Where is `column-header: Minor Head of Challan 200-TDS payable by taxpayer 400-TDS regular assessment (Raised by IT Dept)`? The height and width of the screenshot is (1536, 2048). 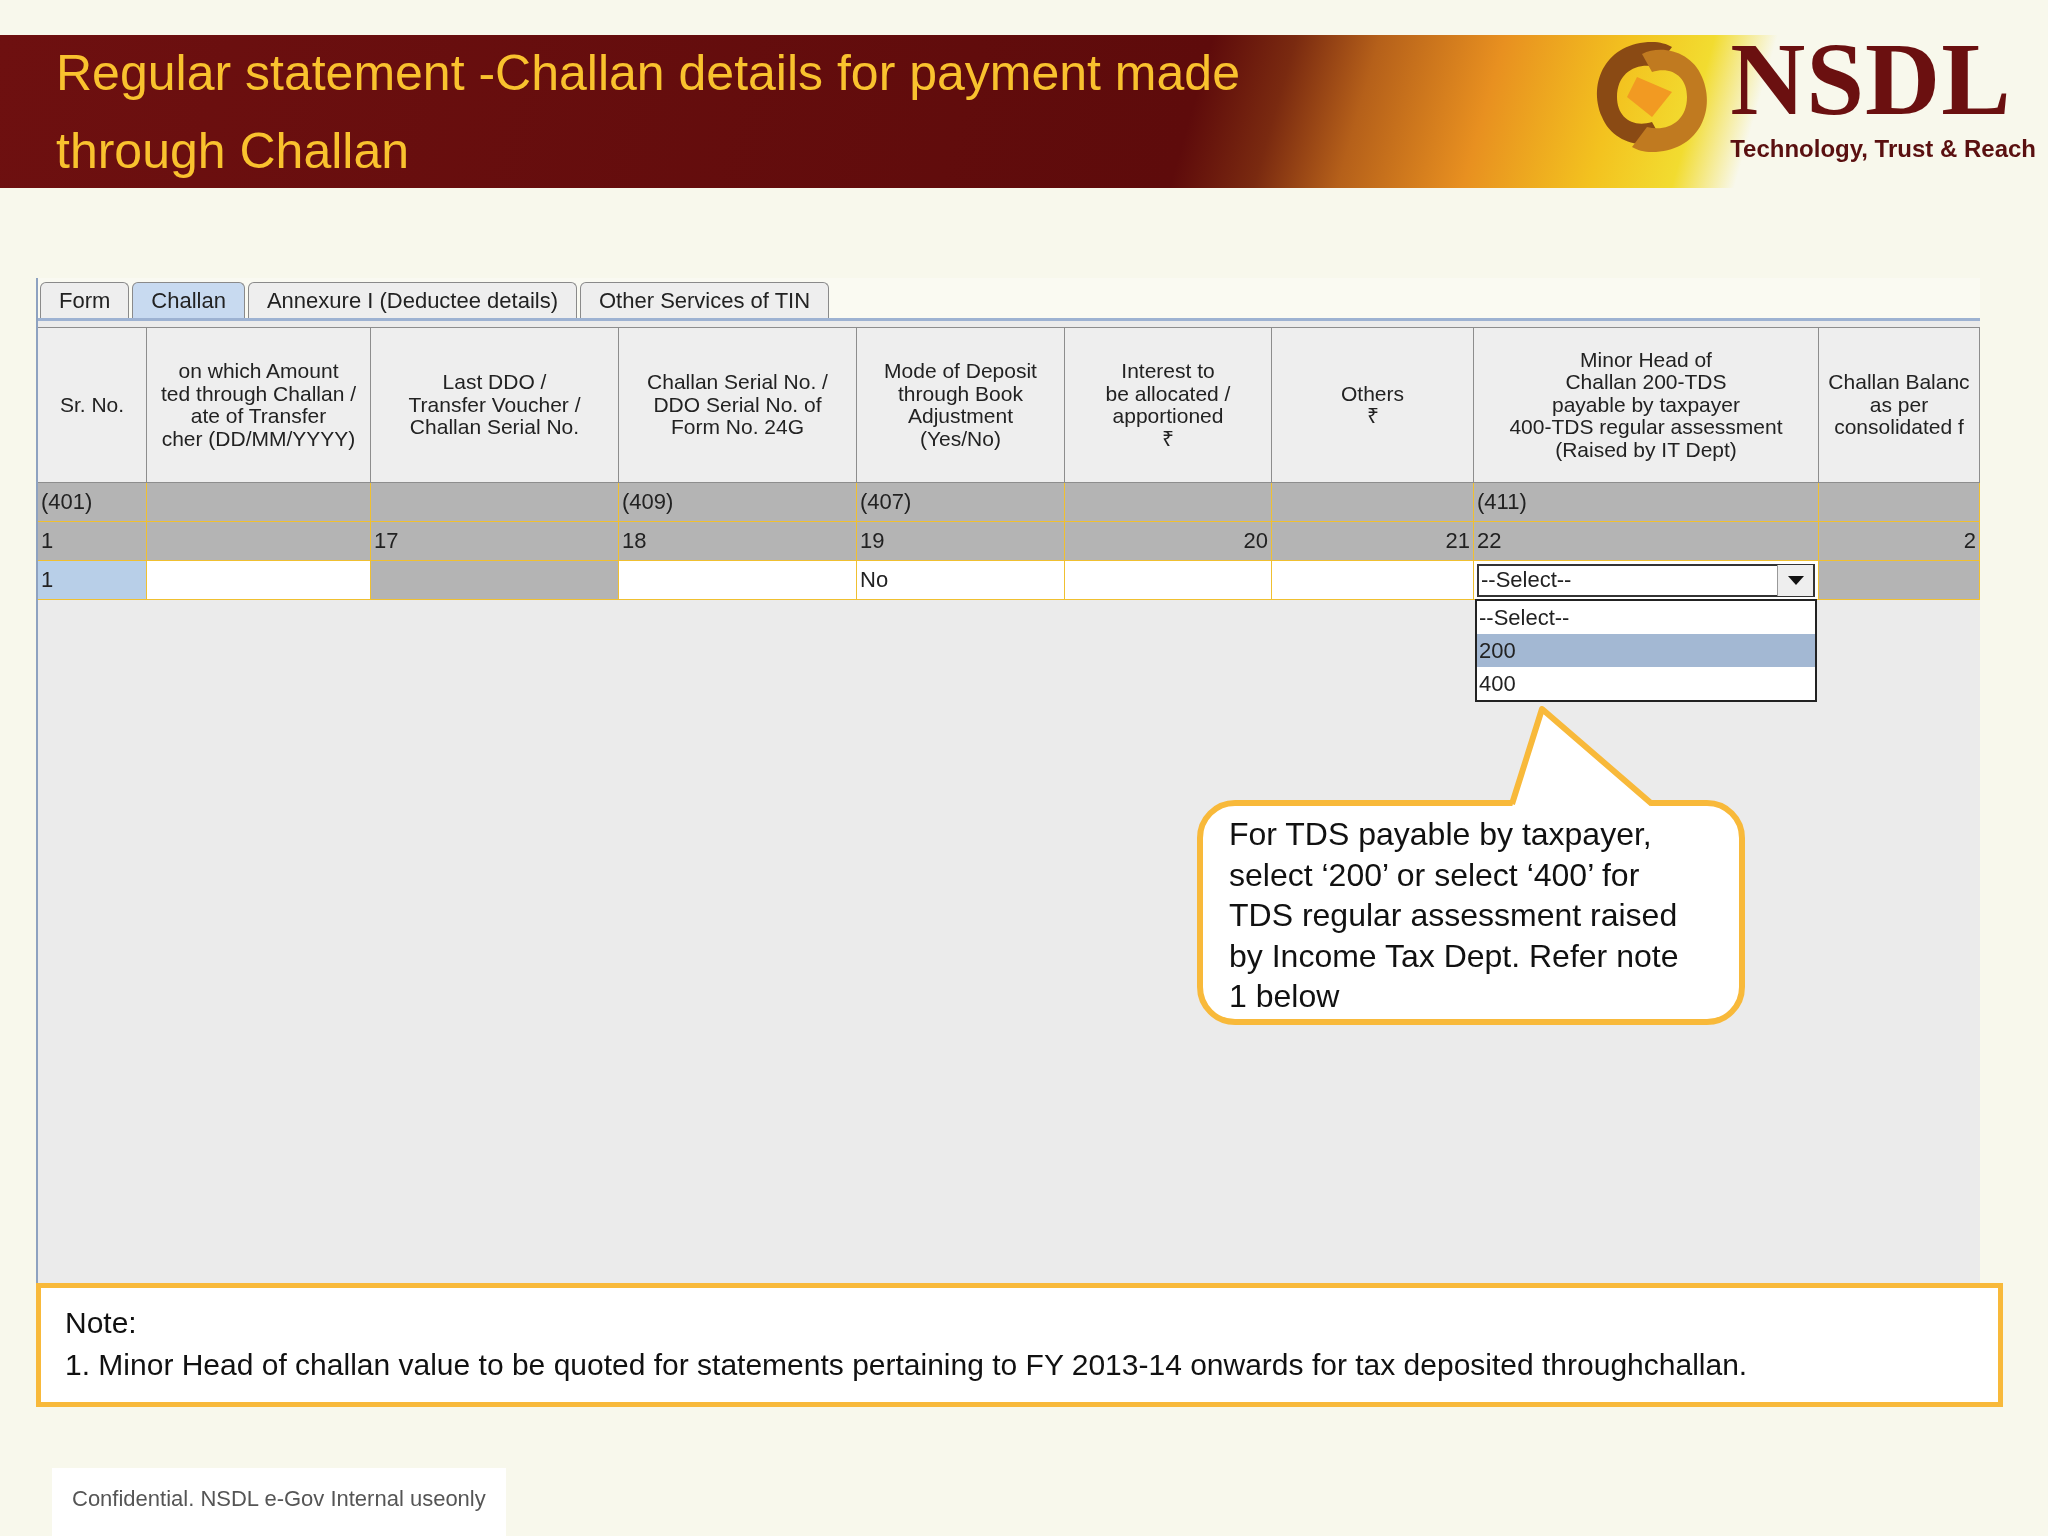 column-header: Minor Head of Challan 200-TDS payable by taxpayer 400-TDS regular assessment (Raised by IT Dept) is located at coordinates (1646, 405).